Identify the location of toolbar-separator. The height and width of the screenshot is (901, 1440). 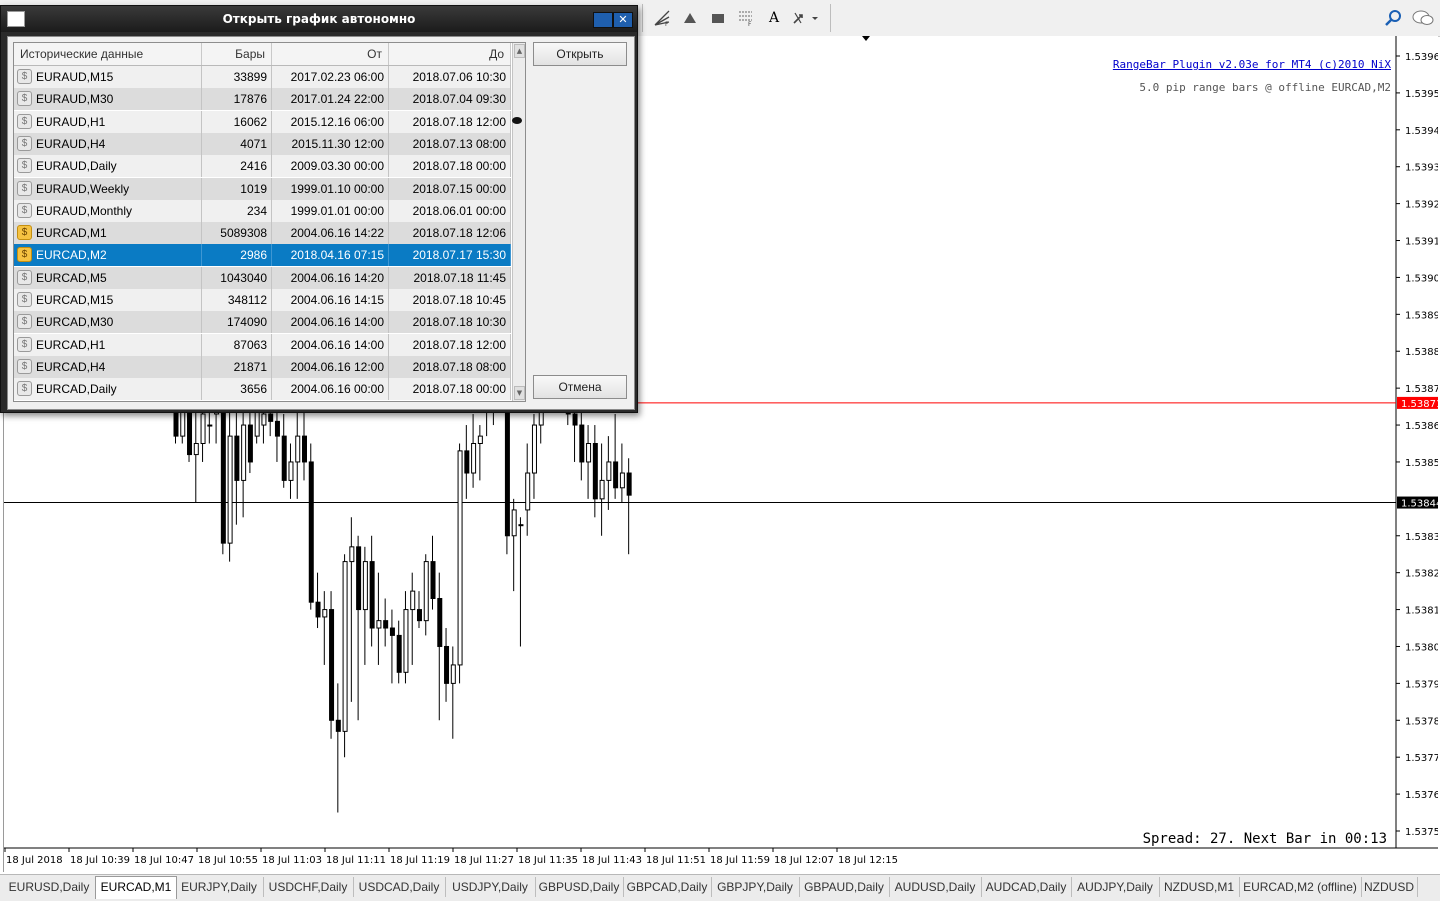
(830, 18).